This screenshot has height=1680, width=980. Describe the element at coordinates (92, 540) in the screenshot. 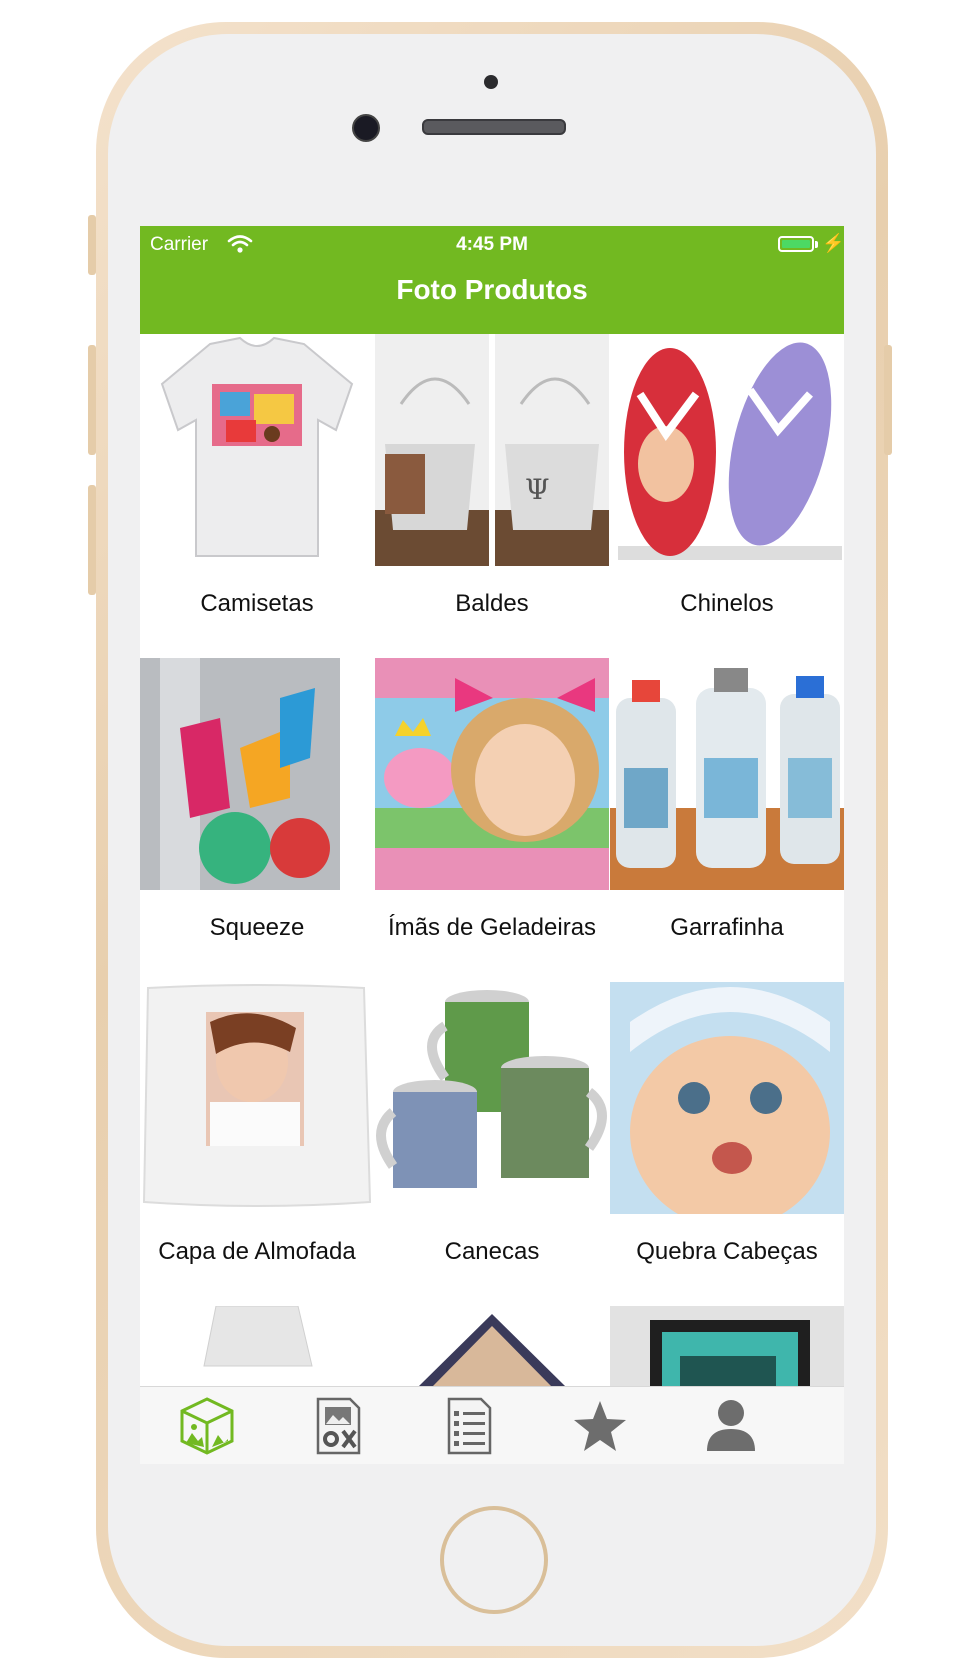

I see `volume-down-button` at that location.